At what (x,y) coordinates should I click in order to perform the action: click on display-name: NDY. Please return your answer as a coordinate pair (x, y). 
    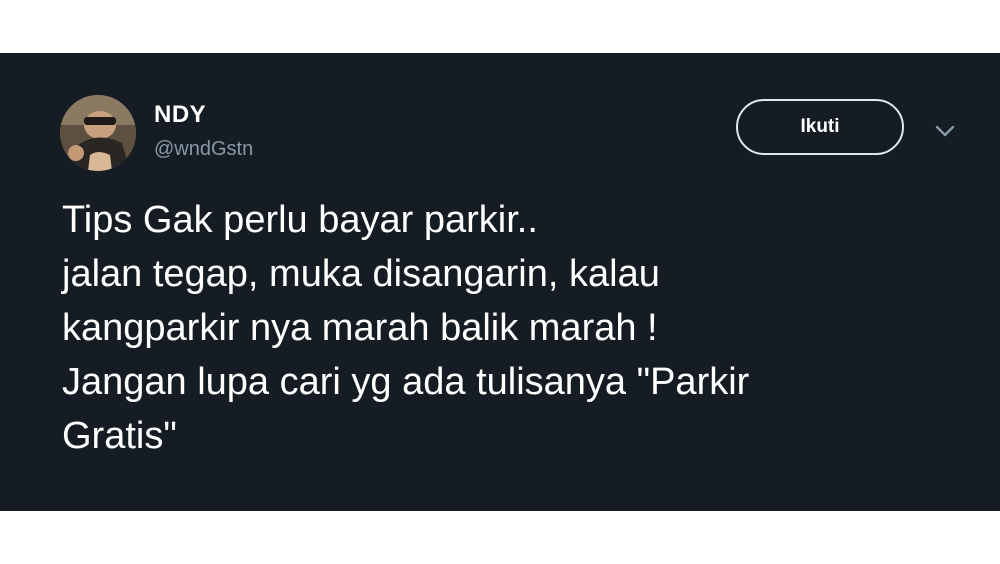
    Looking at the image, I should click on (180, 115).